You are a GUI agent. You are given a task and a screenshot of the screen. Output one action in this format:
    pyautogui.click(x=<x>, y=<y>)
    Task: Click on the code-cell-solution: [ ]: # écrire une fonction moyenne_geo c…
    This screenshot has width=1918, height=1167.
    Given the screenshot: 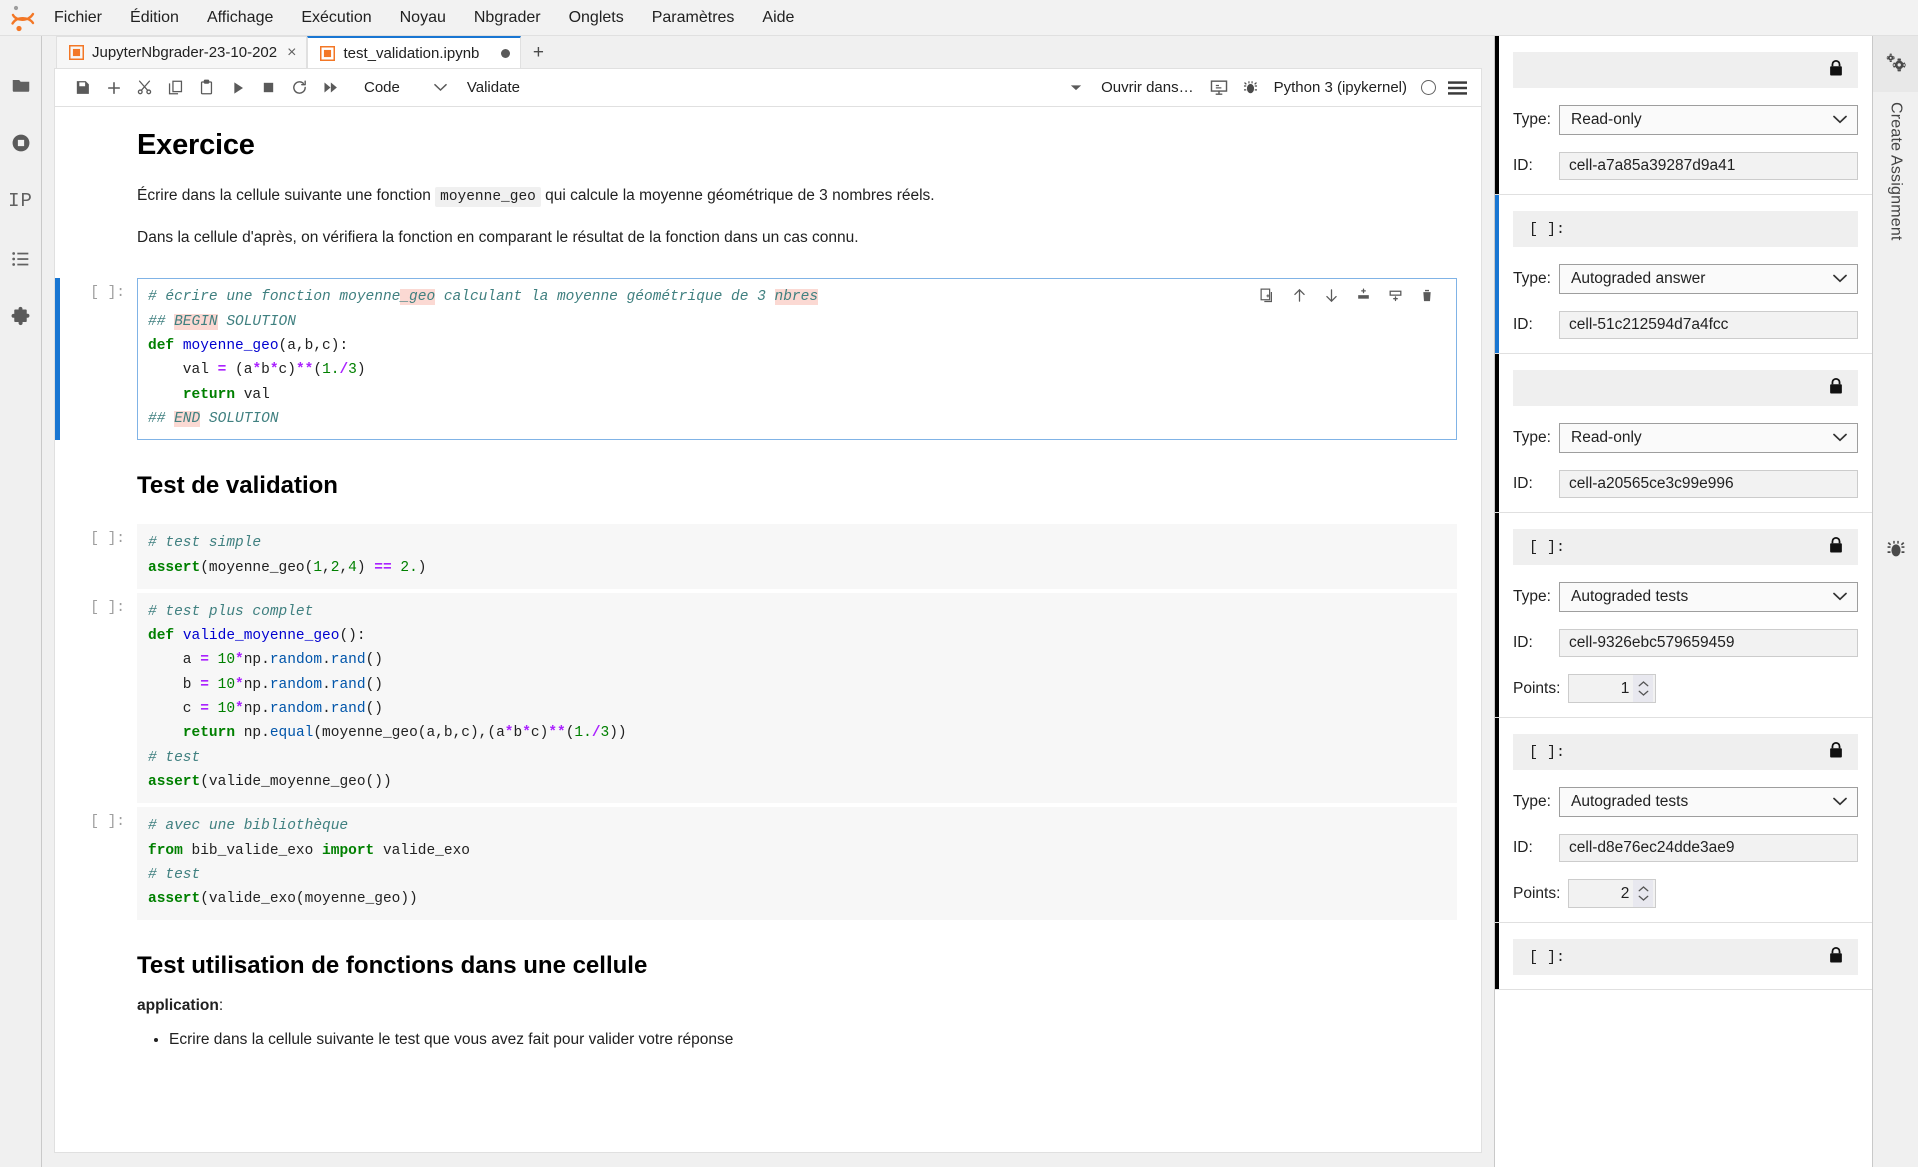 What is the action you would take?
    pyautogui.click(x=768, y=359)
    